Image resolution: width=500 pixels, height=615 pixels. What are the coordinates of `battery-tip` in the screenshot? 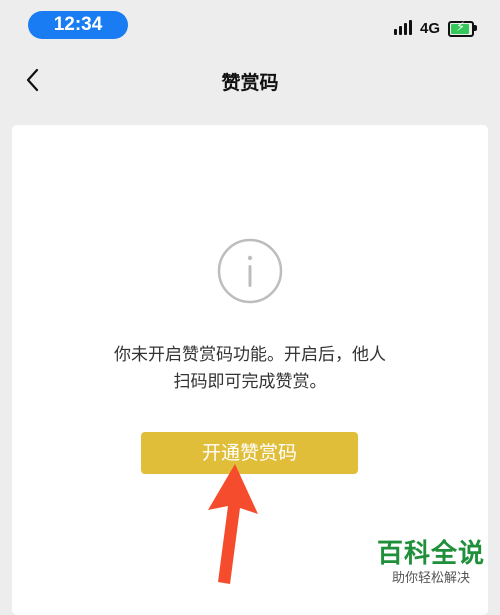 It's located at (475, 28).